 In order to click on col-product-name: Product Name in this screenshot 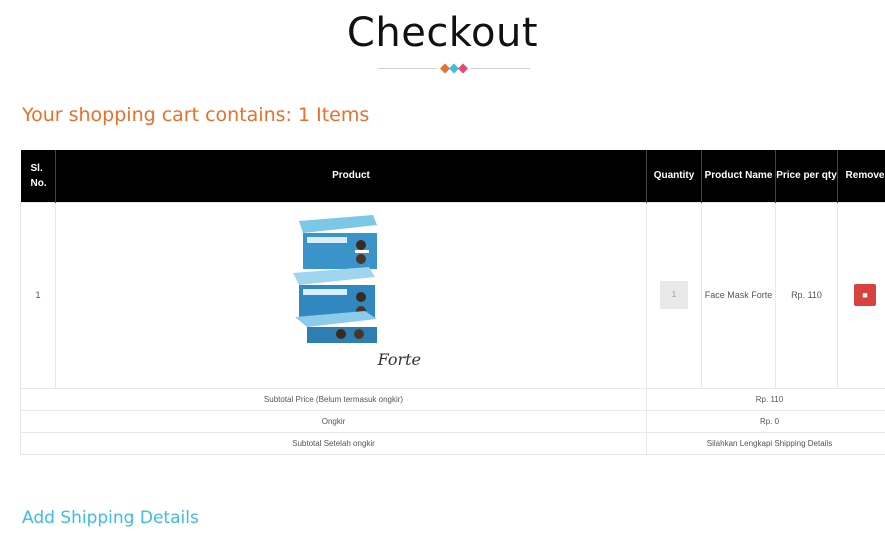, I will do `click(738, 176)`.